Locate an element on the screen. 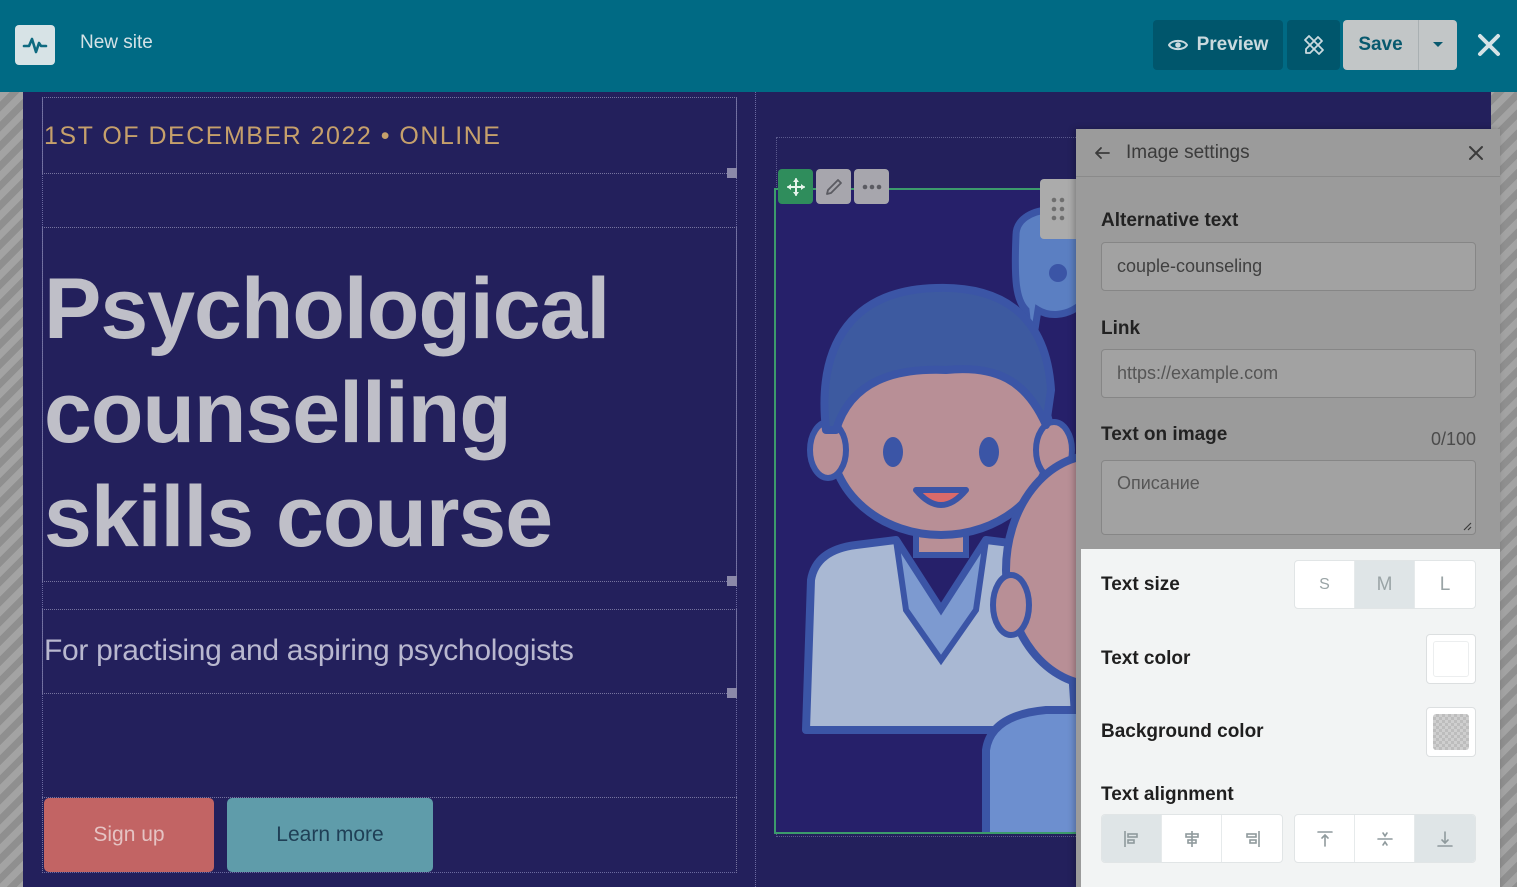  alt-text-input: couple-counseling is located at coordinates (1288, 266).